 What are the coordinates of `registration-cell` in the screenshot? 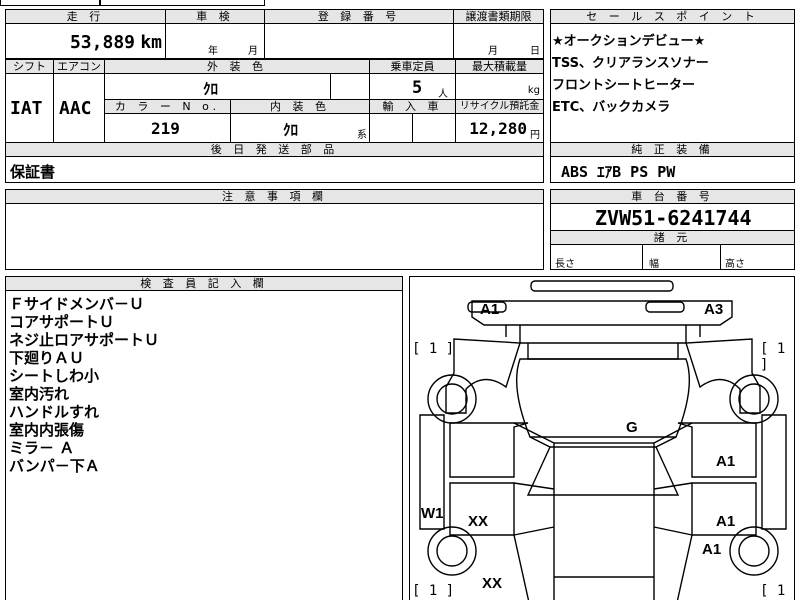 It's located at (359, 41).